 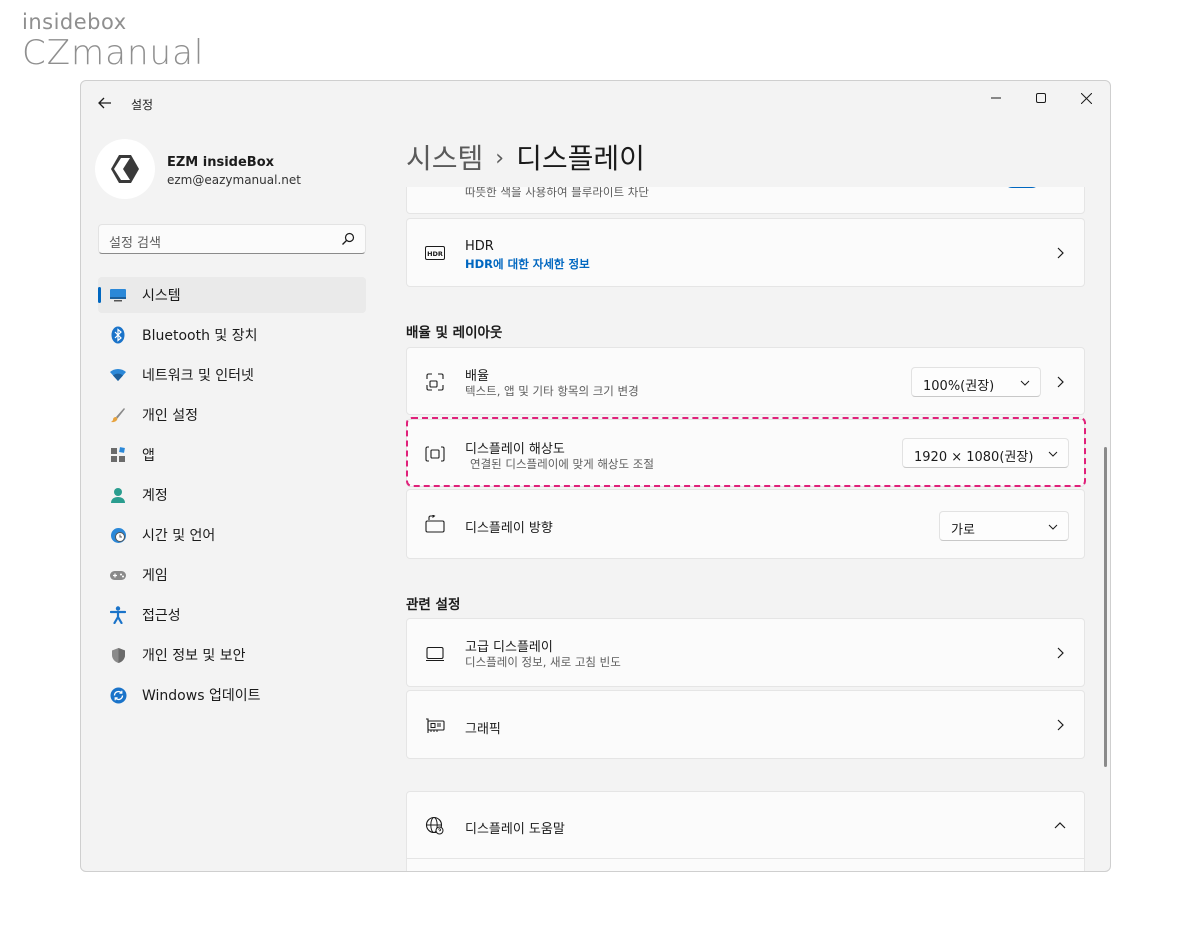 I want to click on maximize-icon, so click(x=1041, y=98).